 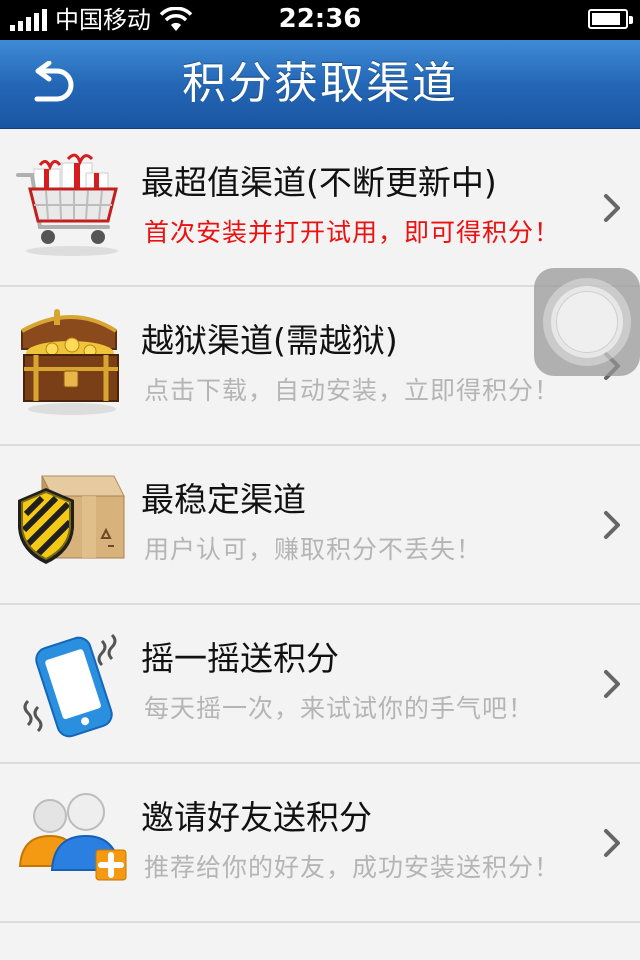 What do you see at coordinates (339, 708) in the screenshot?
I see `item-subtitle: 每天摇一次，来试试你的手气吧！` at bounding box center [339, 708].